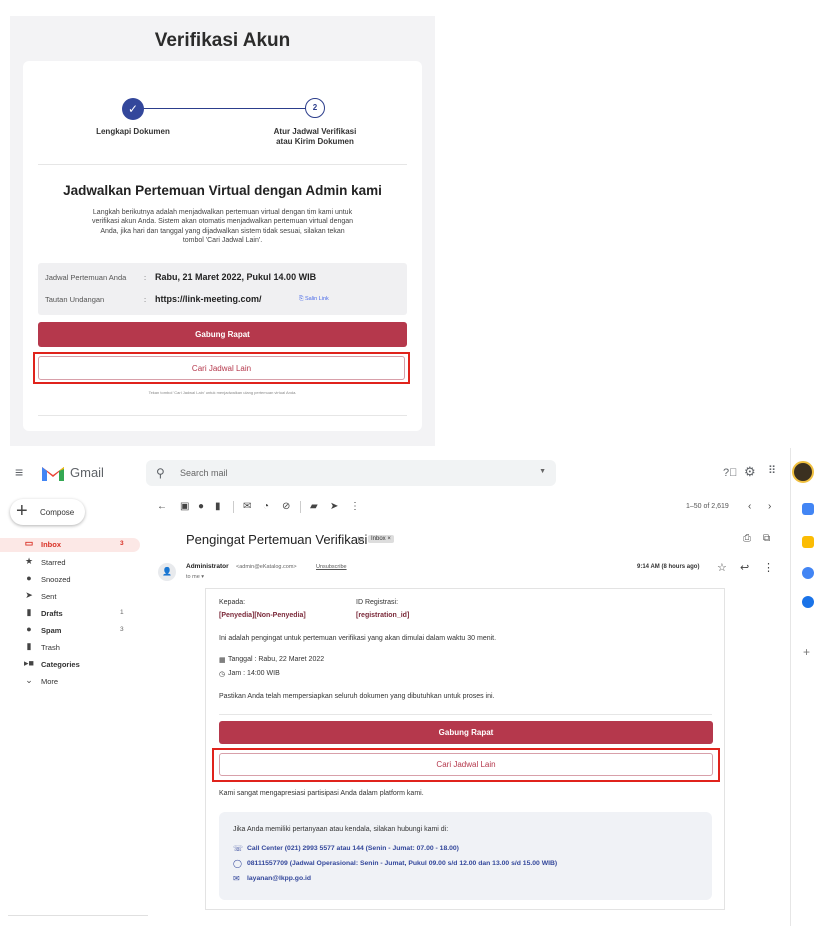 This screenshot has height=952, width=830. I want to click on star-icon: ☆, so click(722, 567).